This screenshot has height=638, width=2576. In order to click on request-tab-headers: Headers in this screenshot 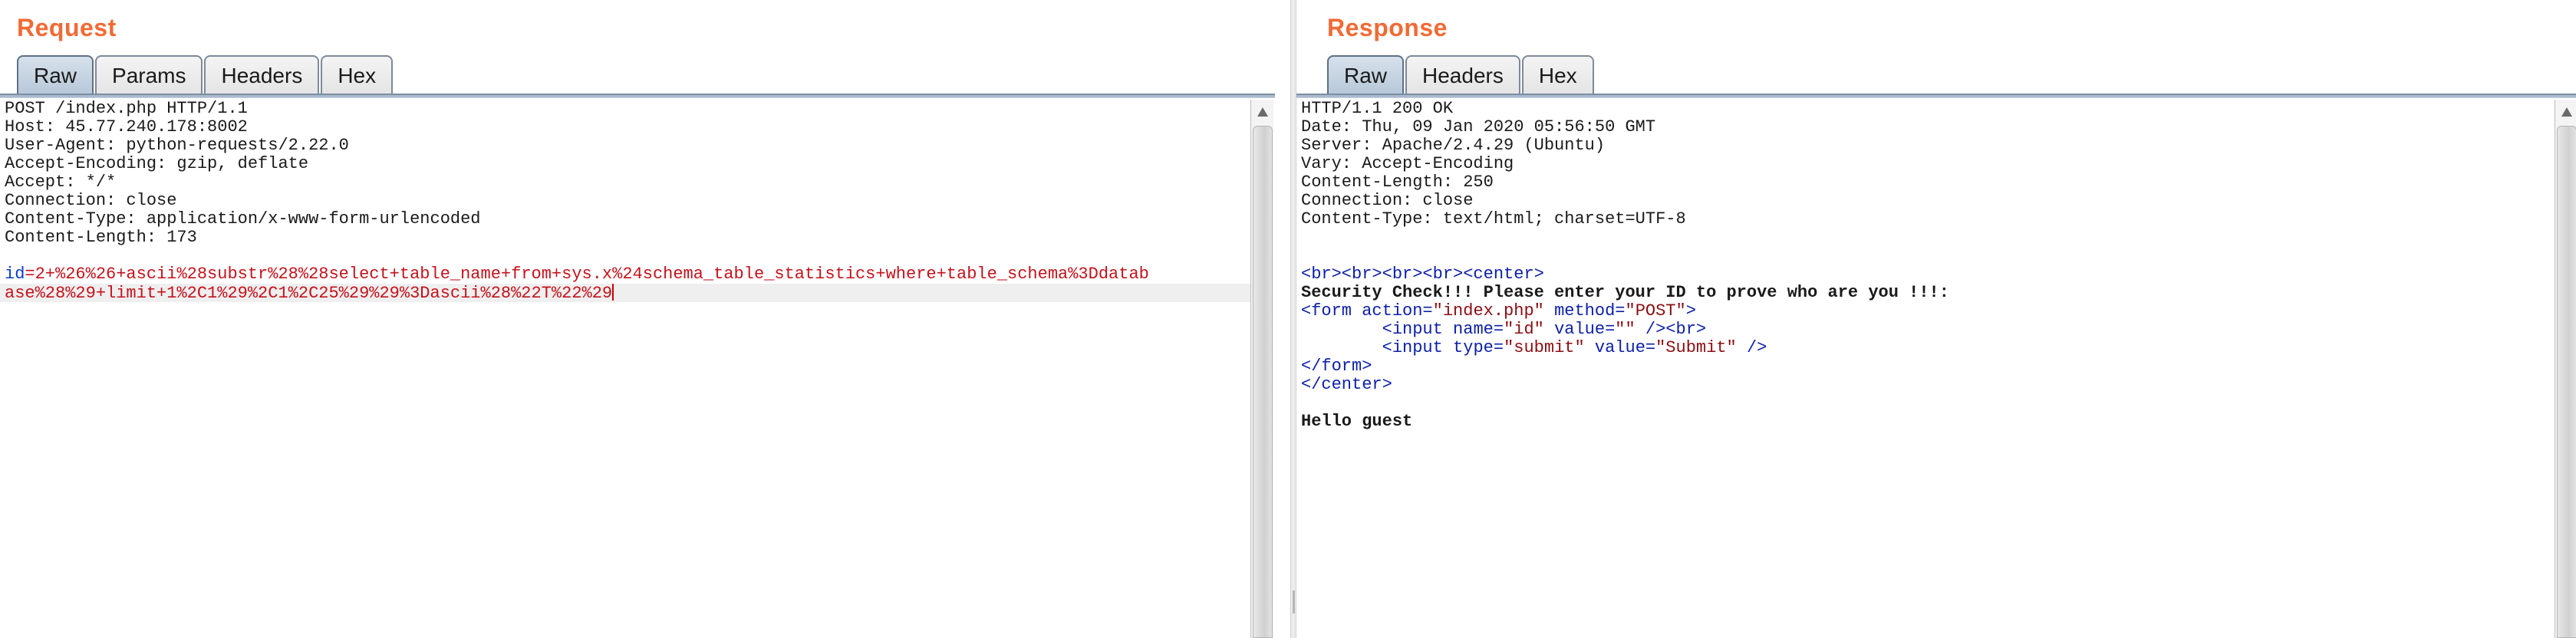, I will do `click(262, 75)`.